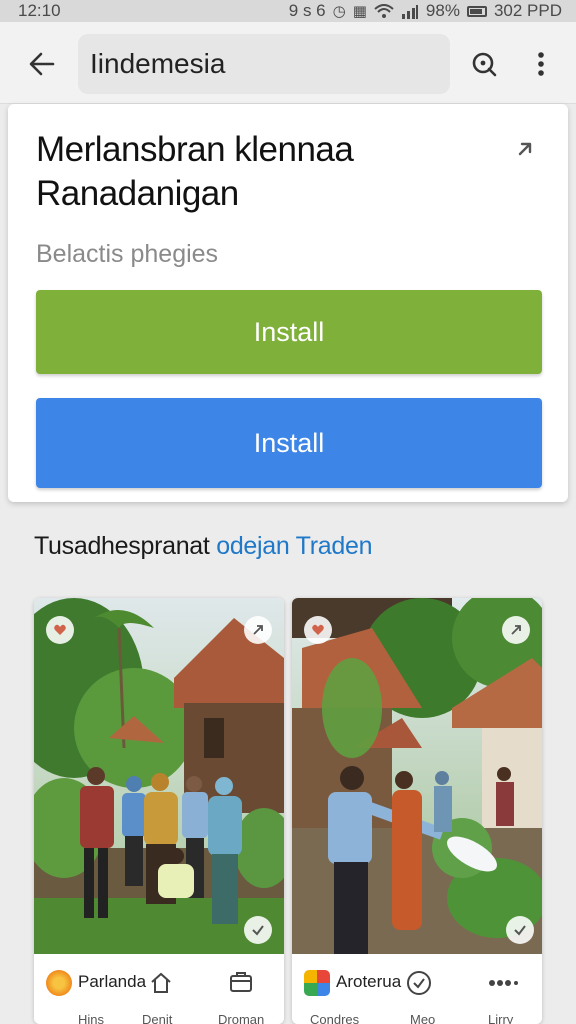 The image size is (576, 1024). What do you see at coordinates (335, 1018) in the screenshot?
I see `screenshot-2-label-1: Condres` at bounding box center [335, 1018].